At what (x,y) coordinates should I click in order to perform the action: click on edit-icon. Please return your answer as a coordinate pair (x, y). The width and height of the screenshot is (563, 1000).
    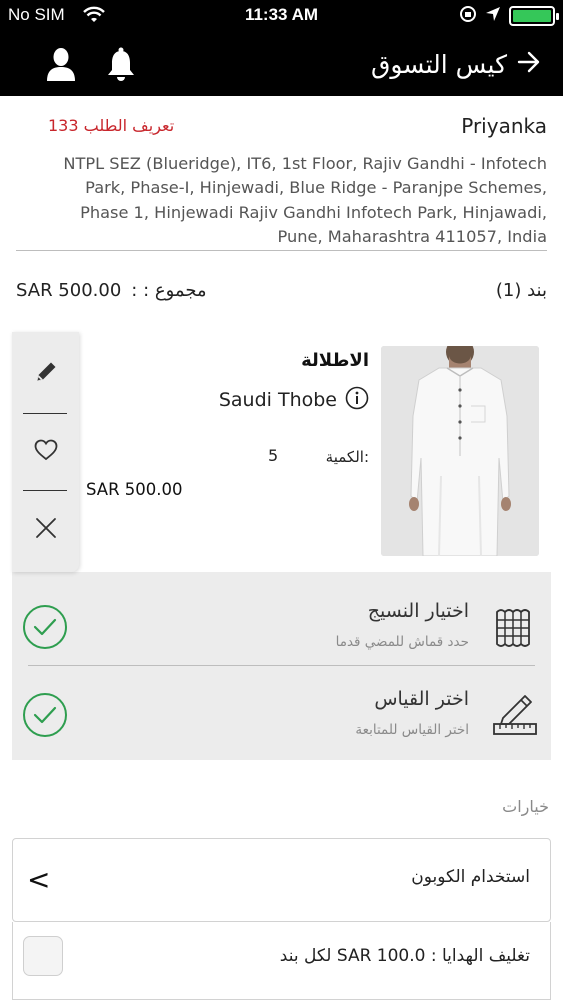
    Looking at the image, I should click on (46, 374).